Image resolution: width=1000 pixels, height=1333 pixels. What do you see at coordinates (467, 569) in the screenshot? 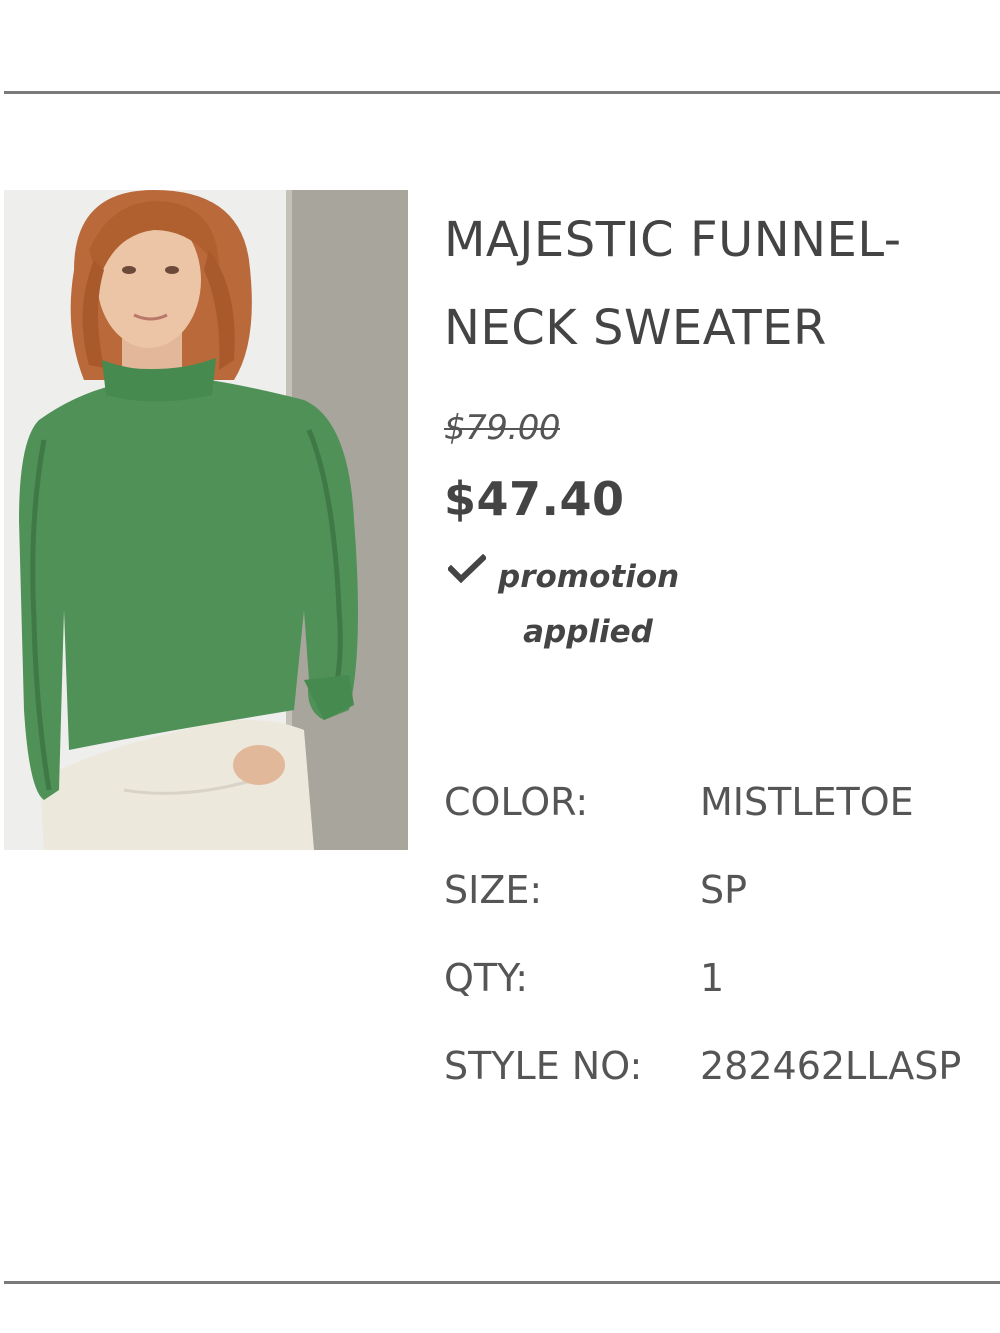
I see `checkmark-icon` at bounding box center [467, 569].